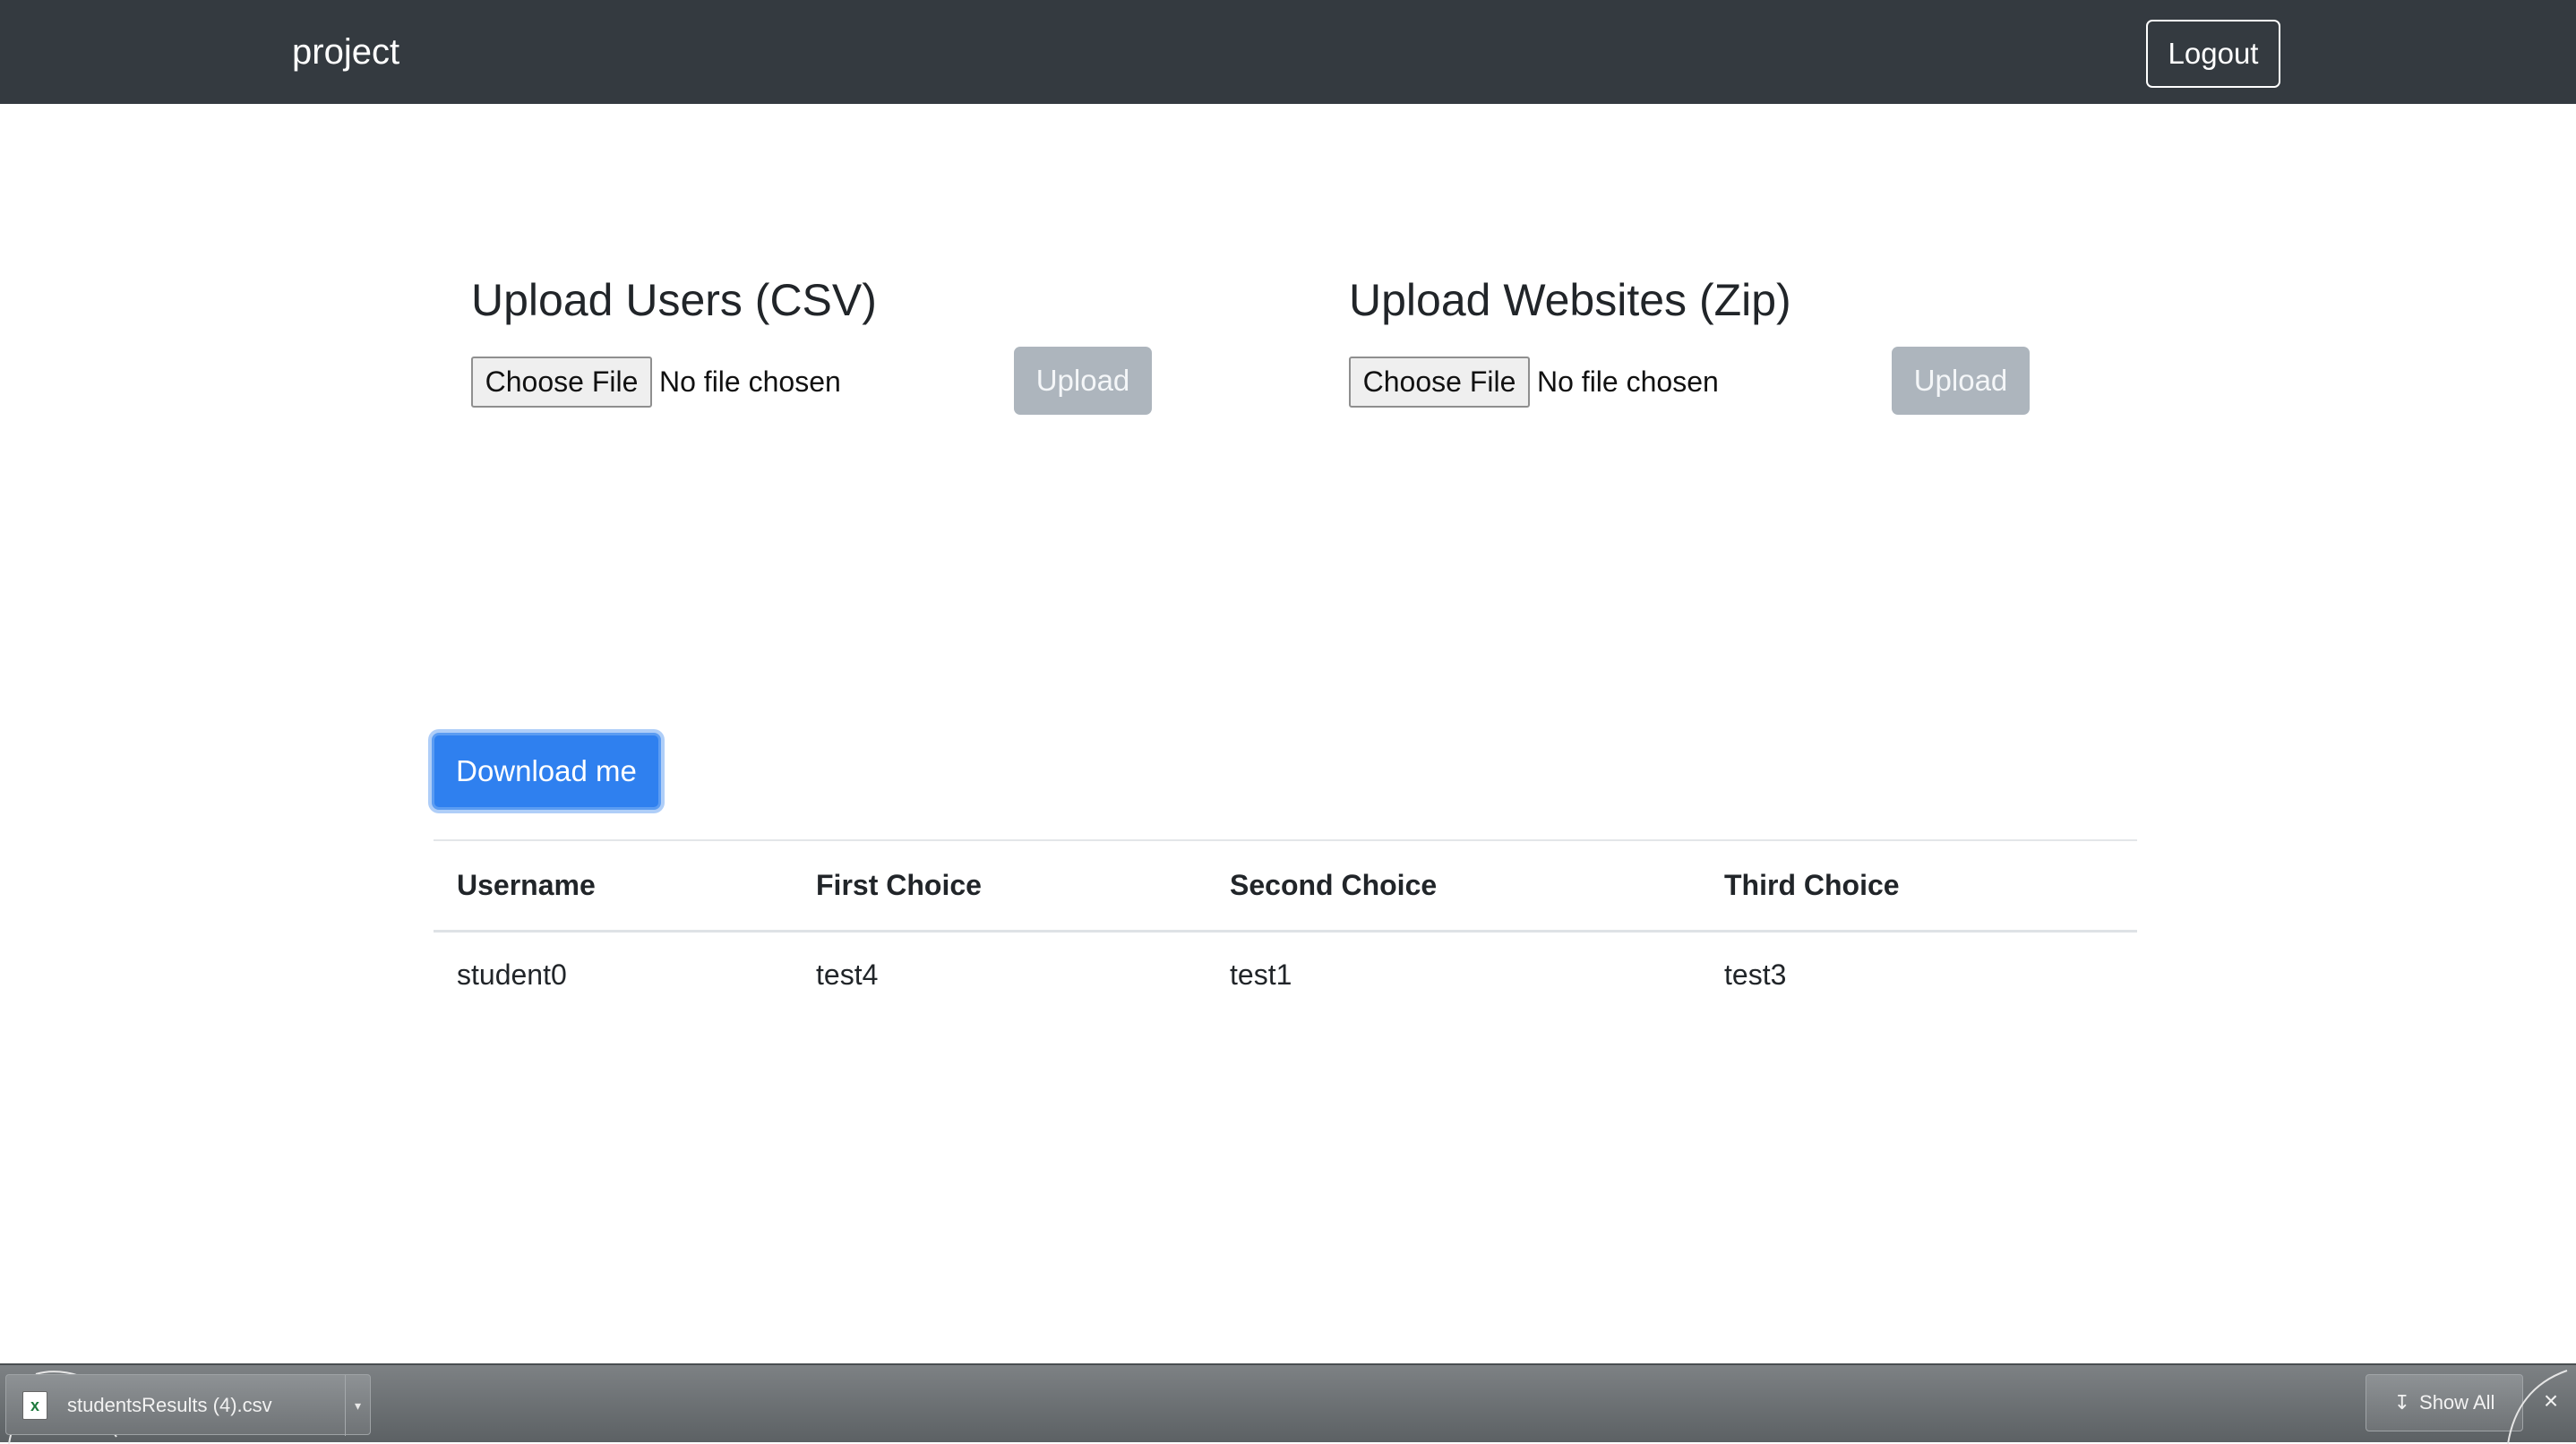 The height and width of the screenshot is (1444, 2576). I want to click on websites-file-status: No file chosen, so click(1628, 381).